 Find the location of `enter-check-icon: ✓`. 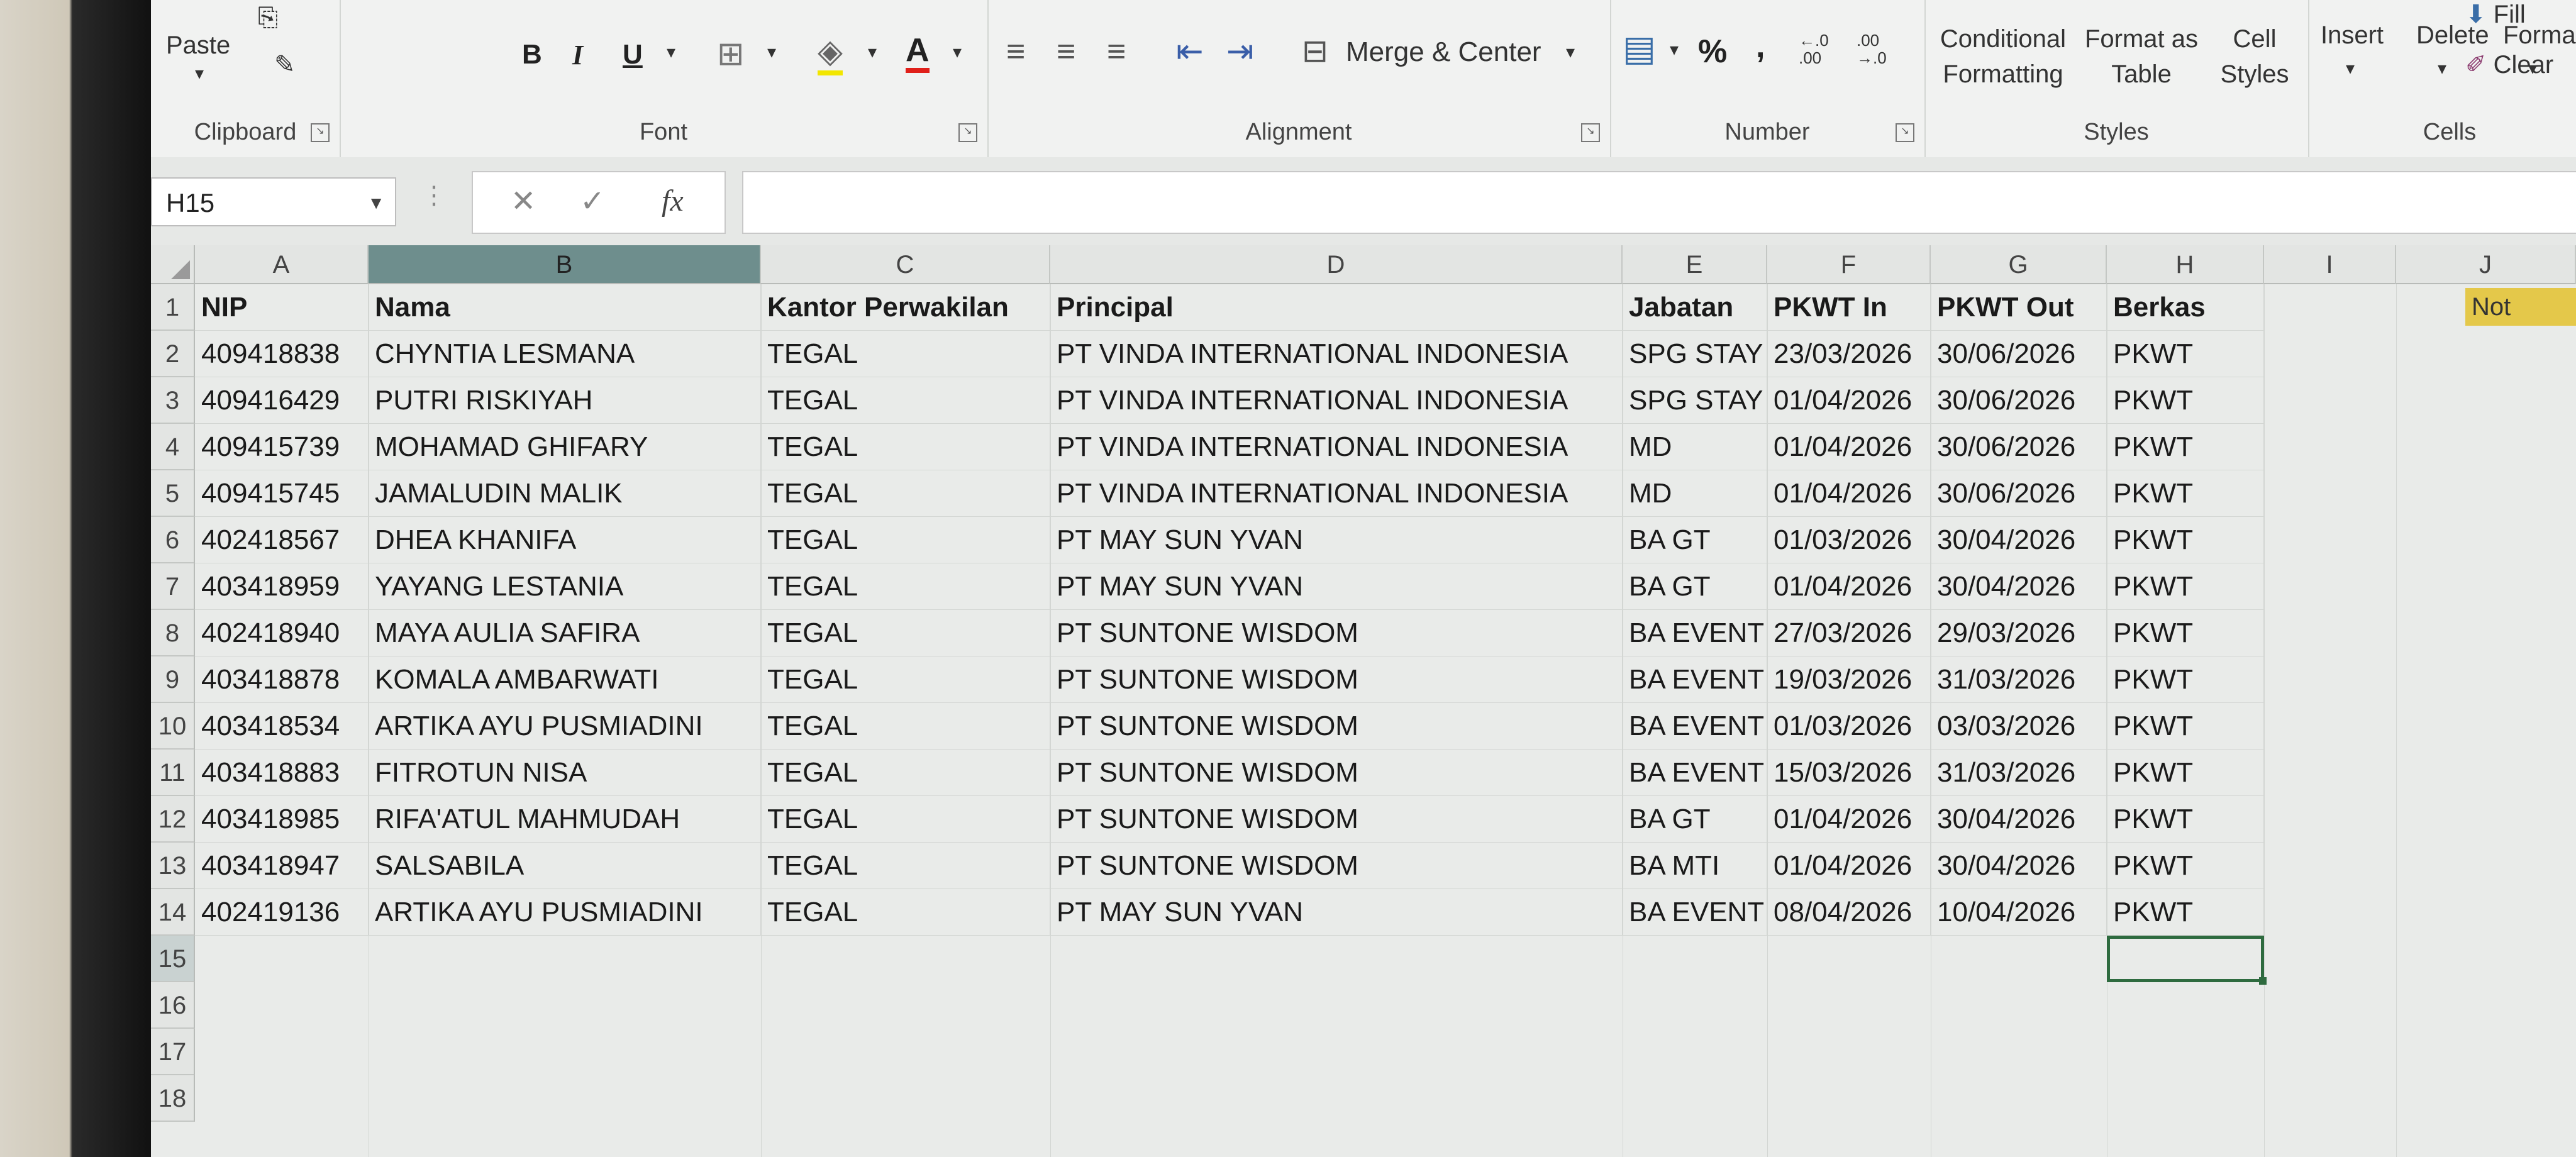

enter-check-icon: ✓ is located at coordinates (592, 202).